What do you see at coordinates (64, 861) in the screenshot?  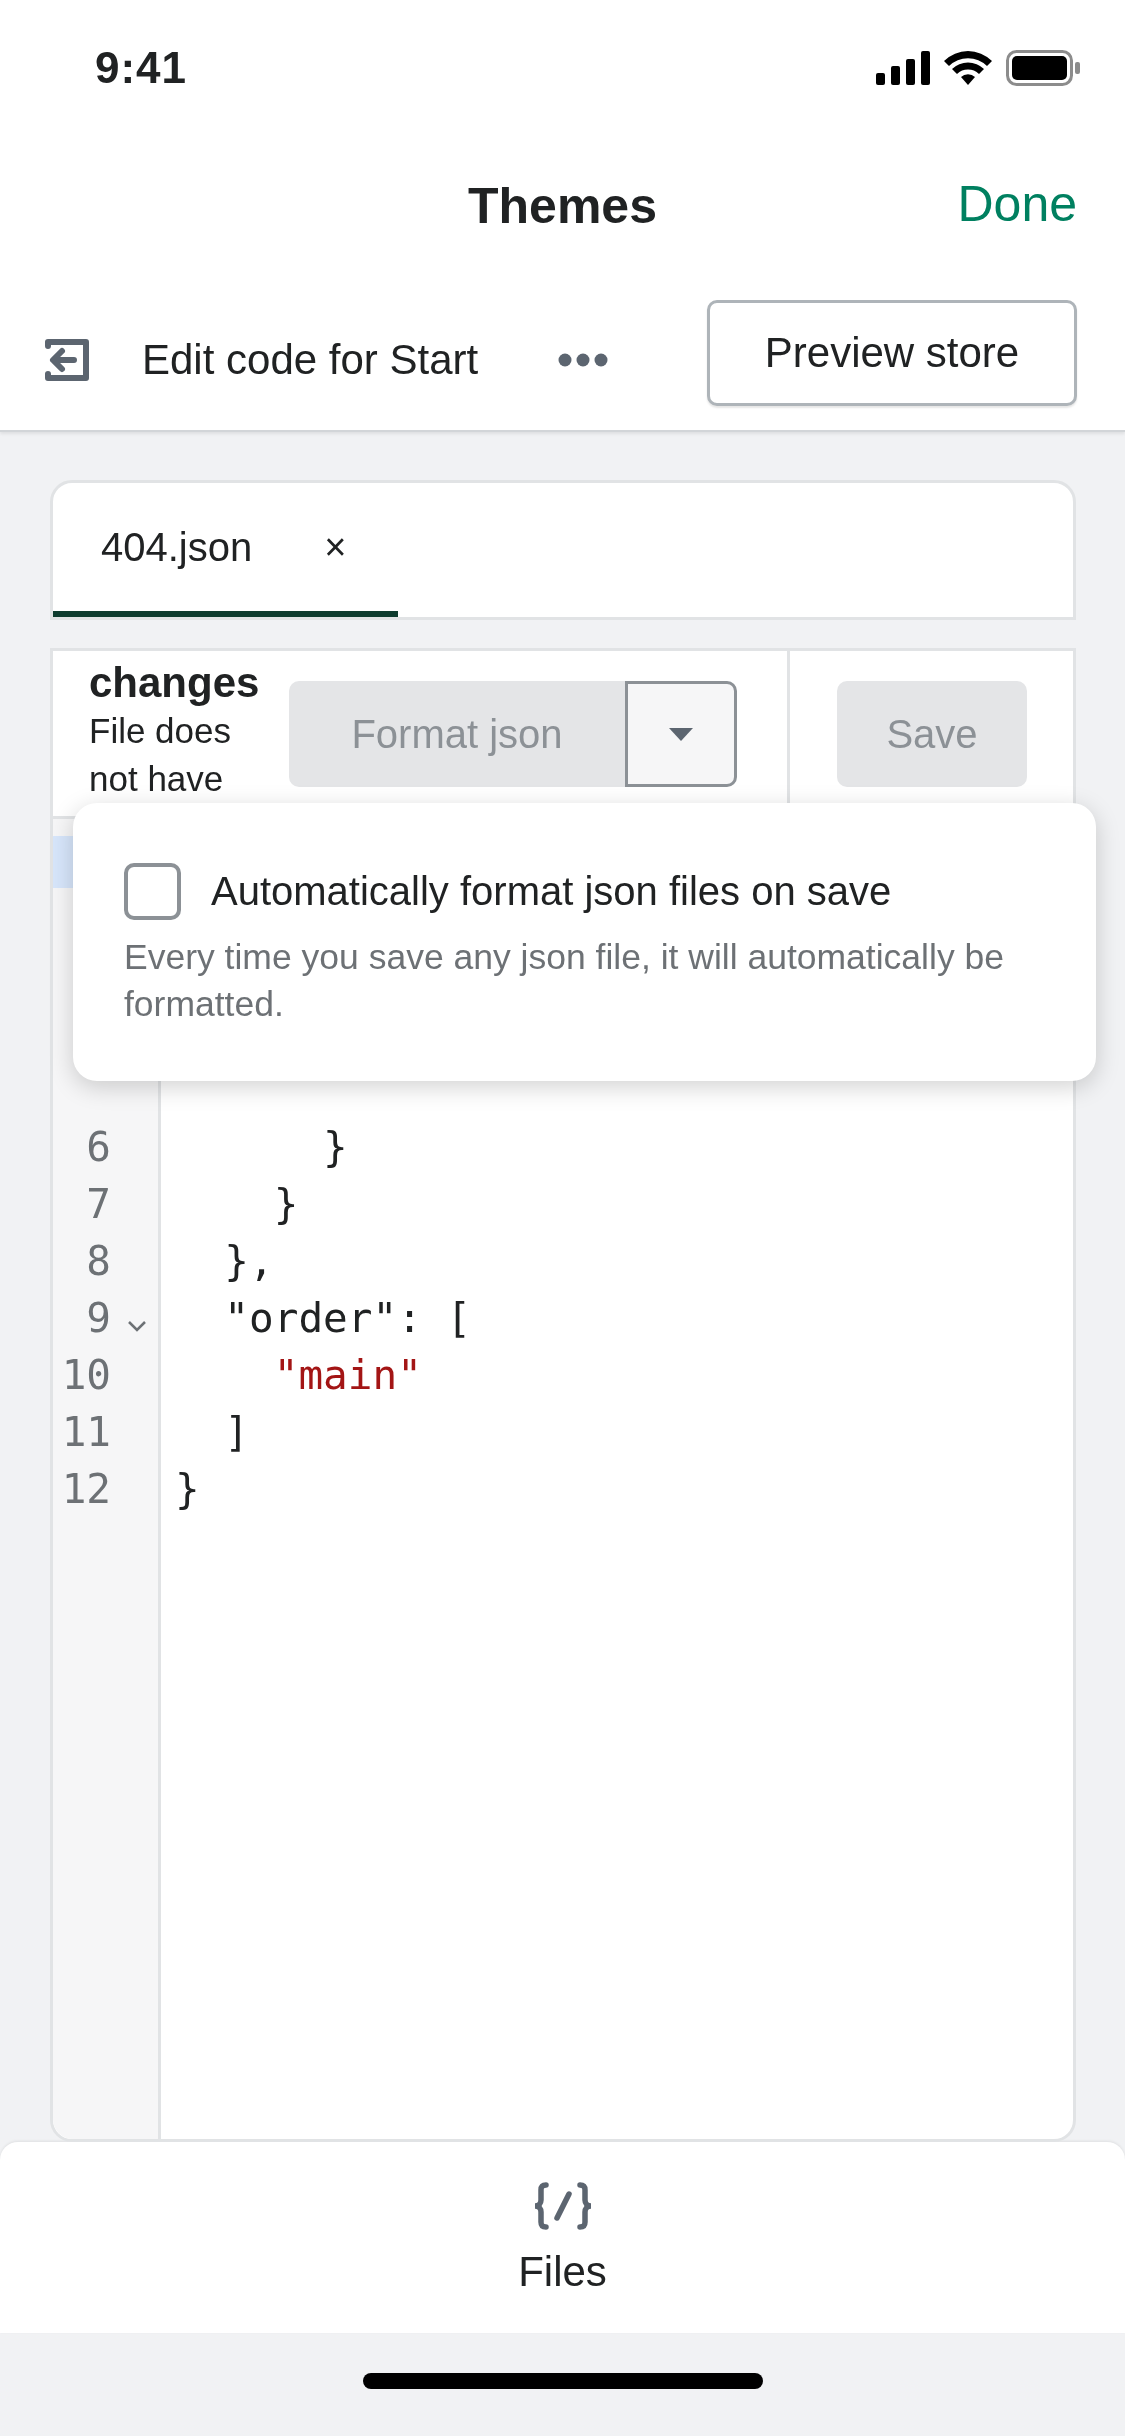 I see `active-line-highlight` at bounding box center [64, 861].